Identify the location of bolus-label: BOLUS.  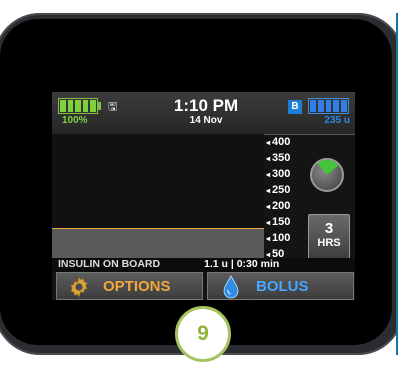
(282, 286).